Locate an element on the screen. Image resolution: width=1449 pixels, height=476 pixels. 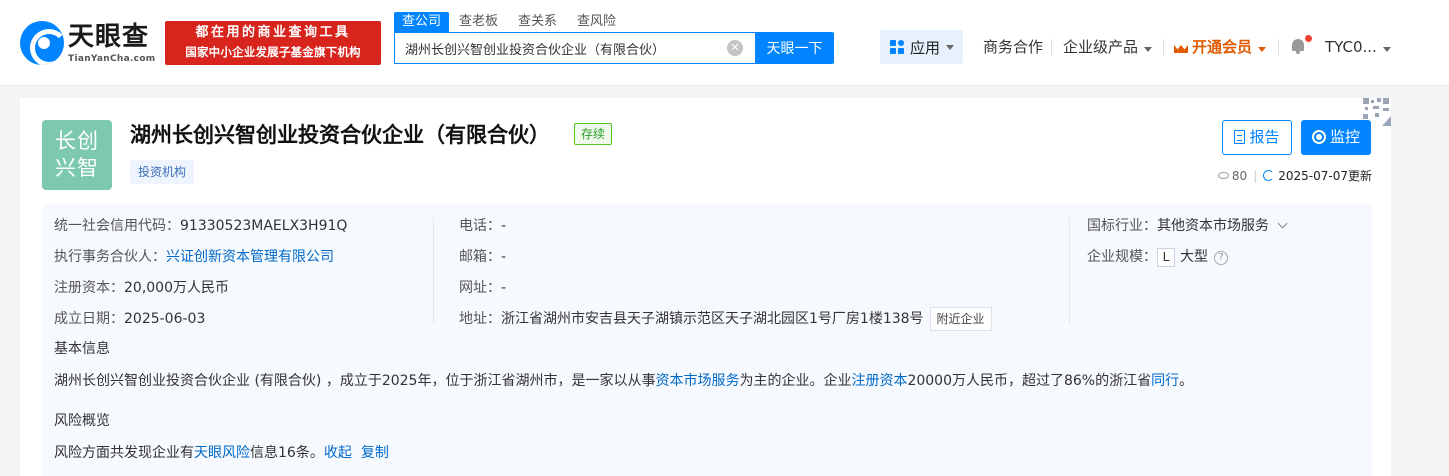
phone-value: - is located at coordinates (504, 226).